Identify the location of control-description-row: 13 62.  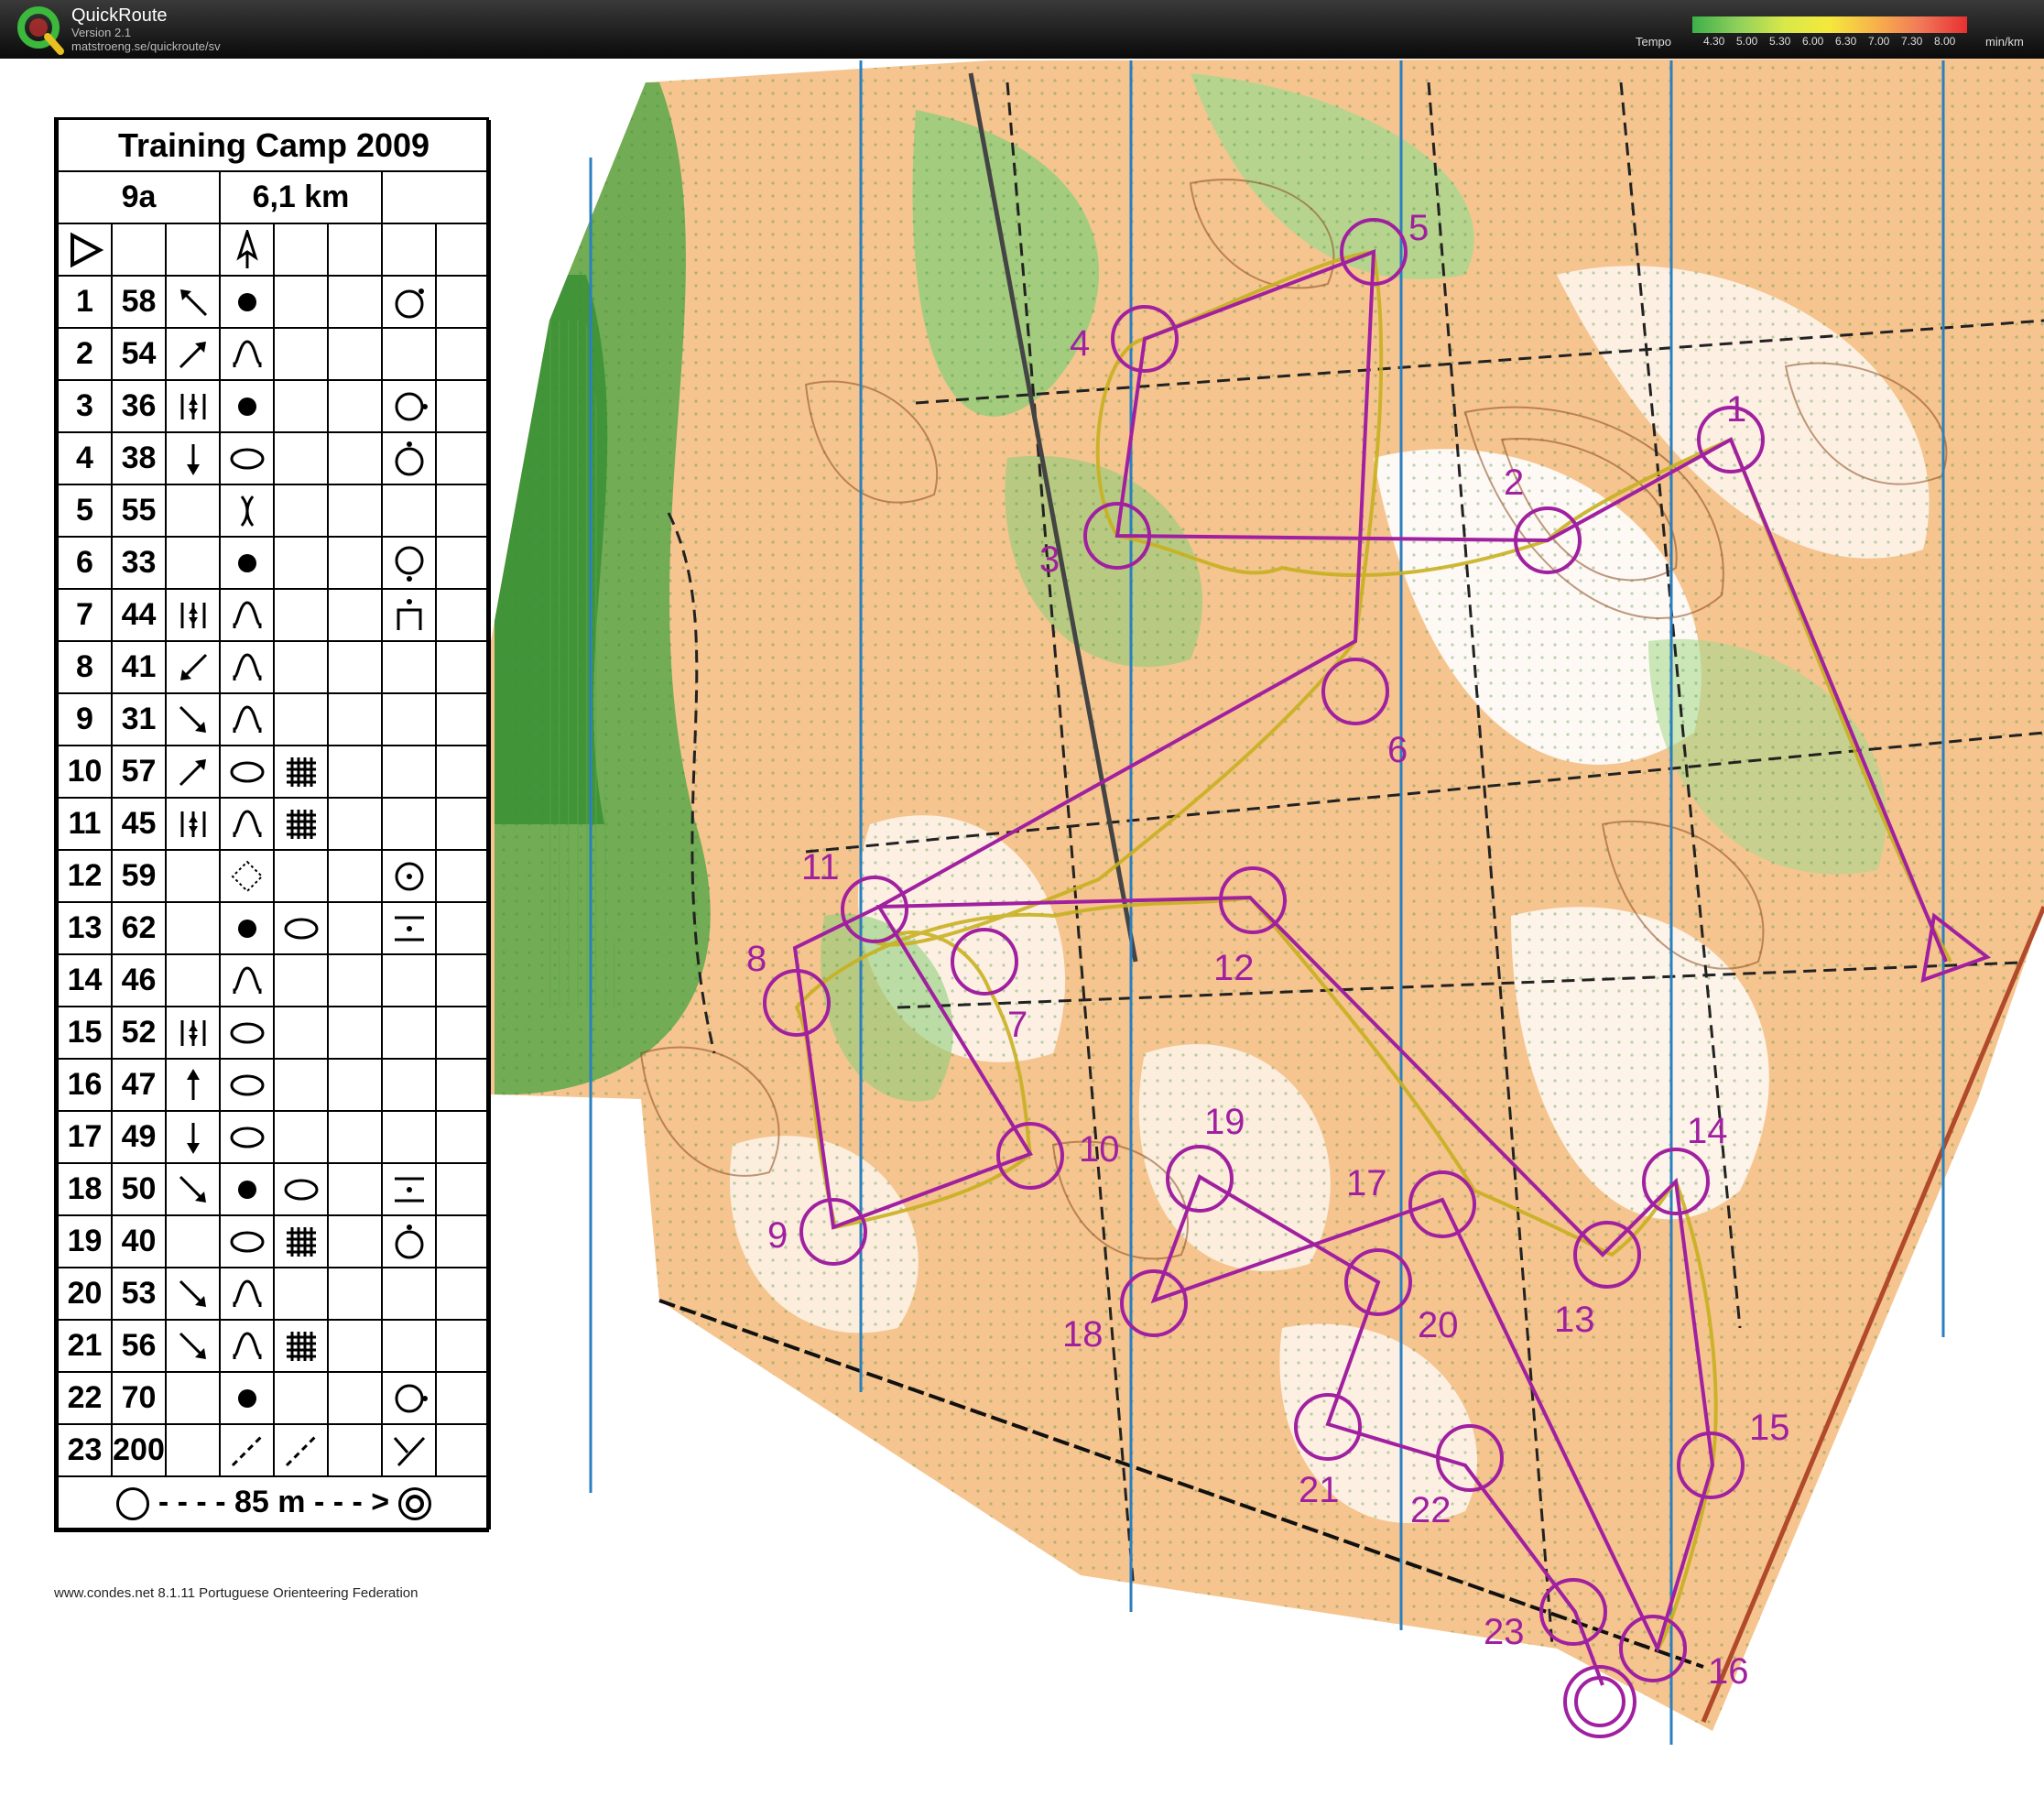
(274, 928).